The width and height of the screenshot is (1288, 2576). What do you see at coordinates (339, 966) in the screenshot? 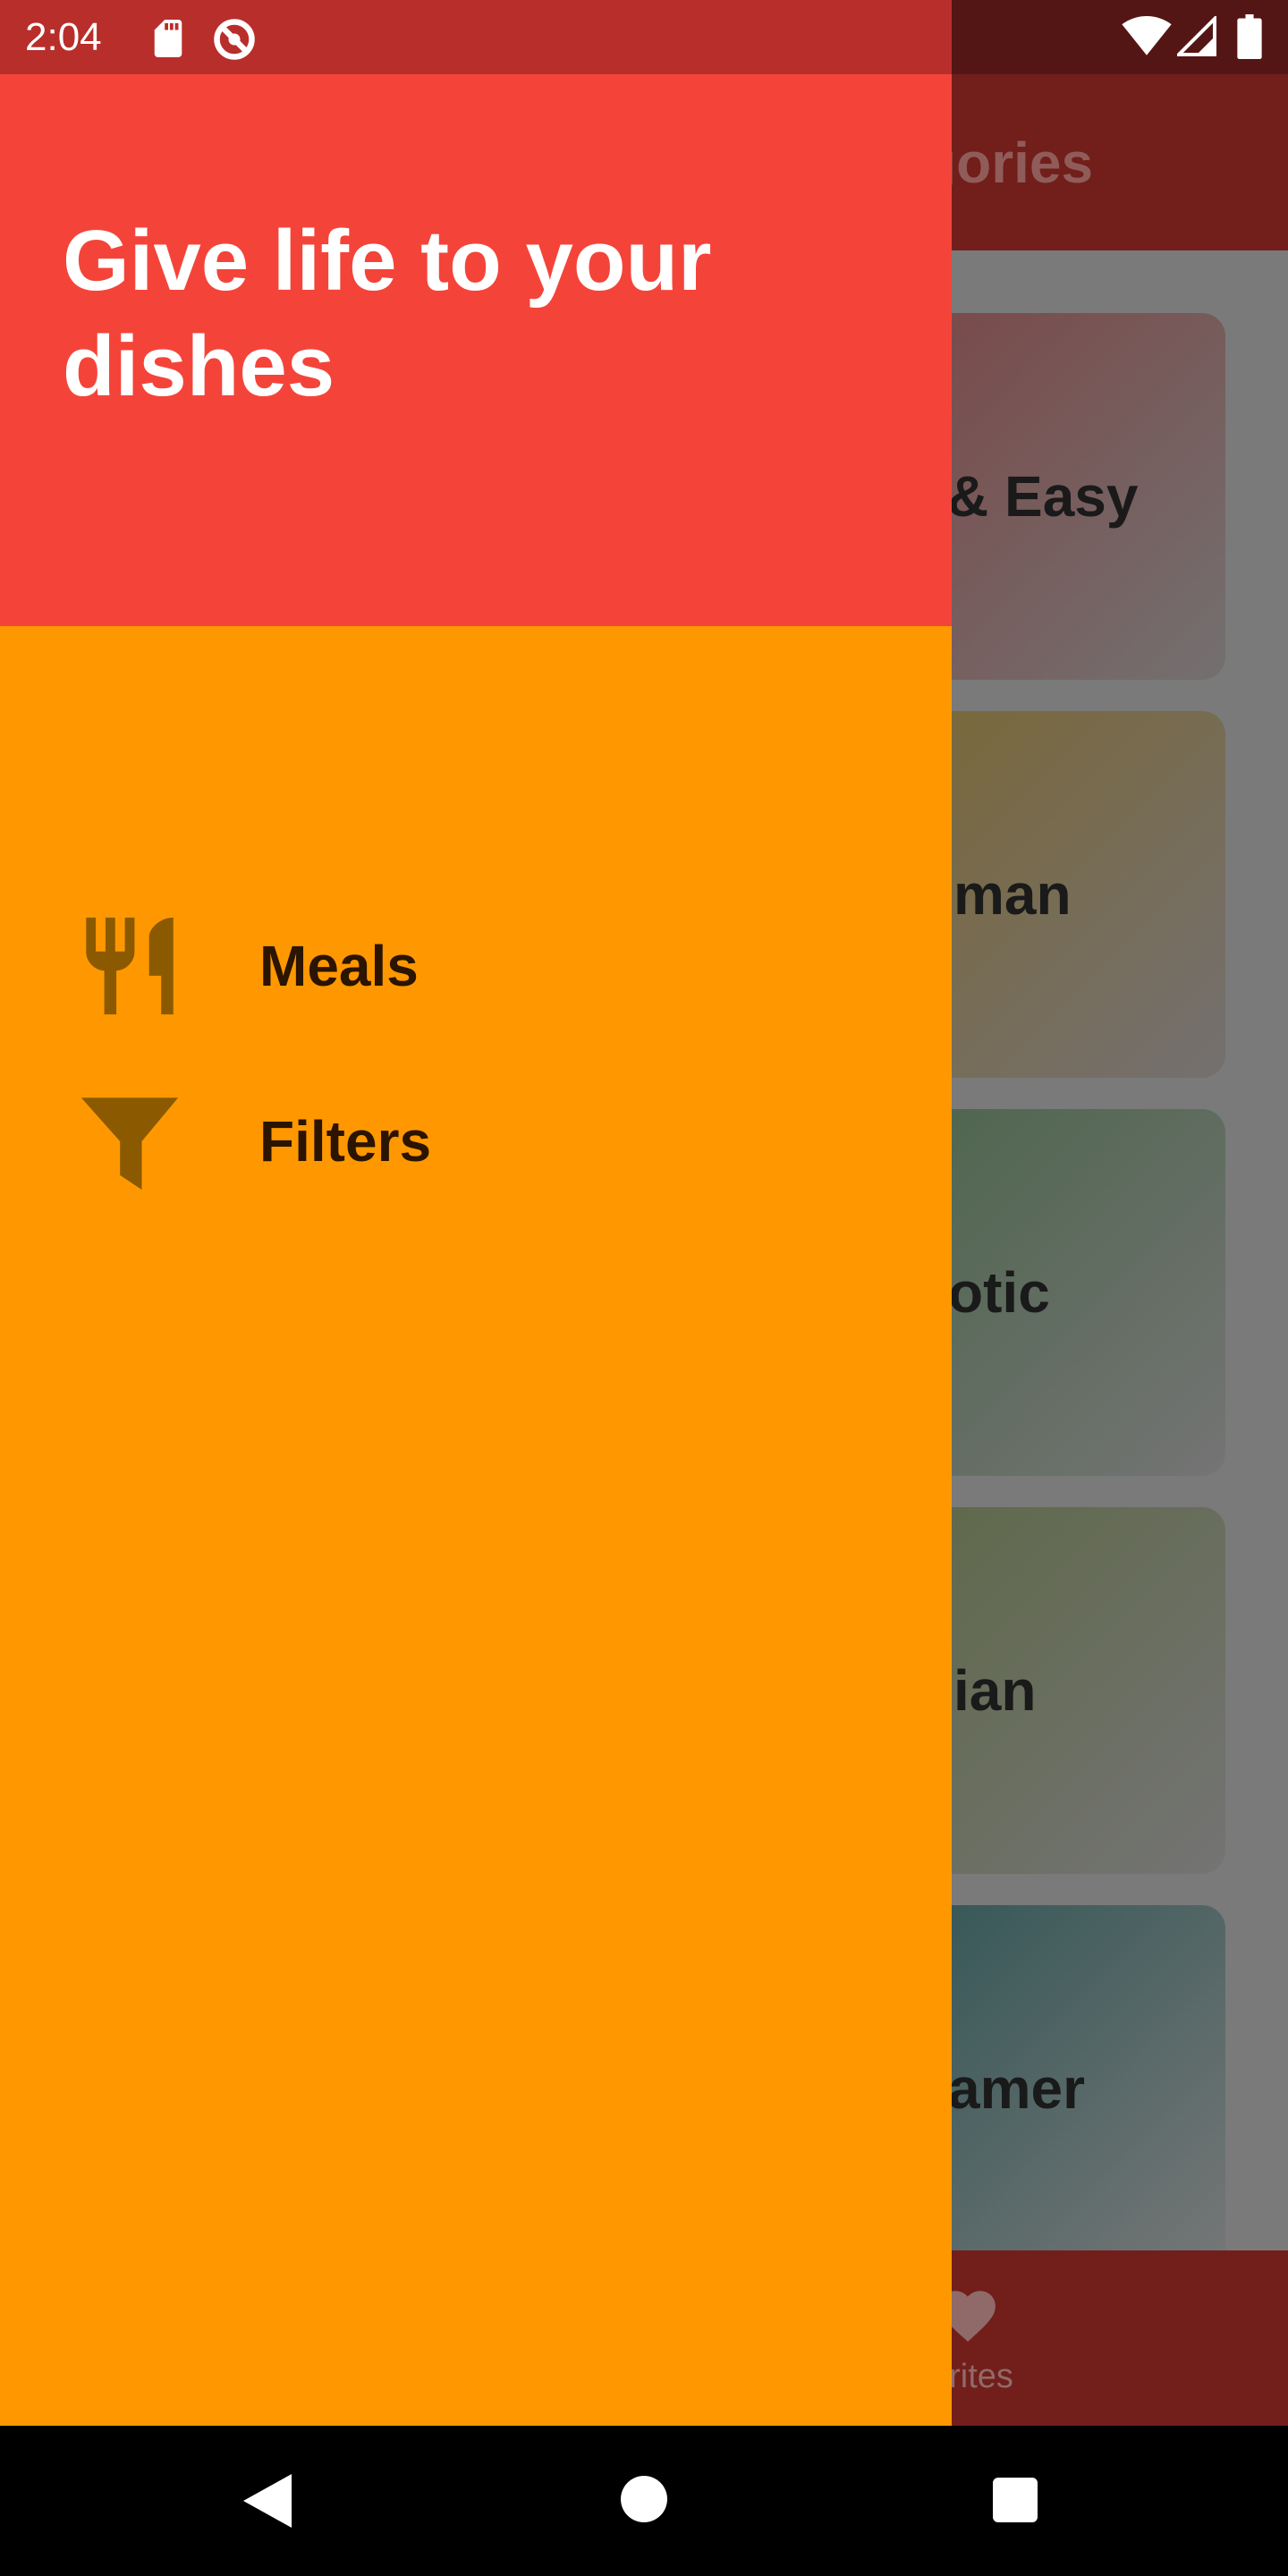
I see `drawer-item-label: Meals` at bounding box center [339, 966].